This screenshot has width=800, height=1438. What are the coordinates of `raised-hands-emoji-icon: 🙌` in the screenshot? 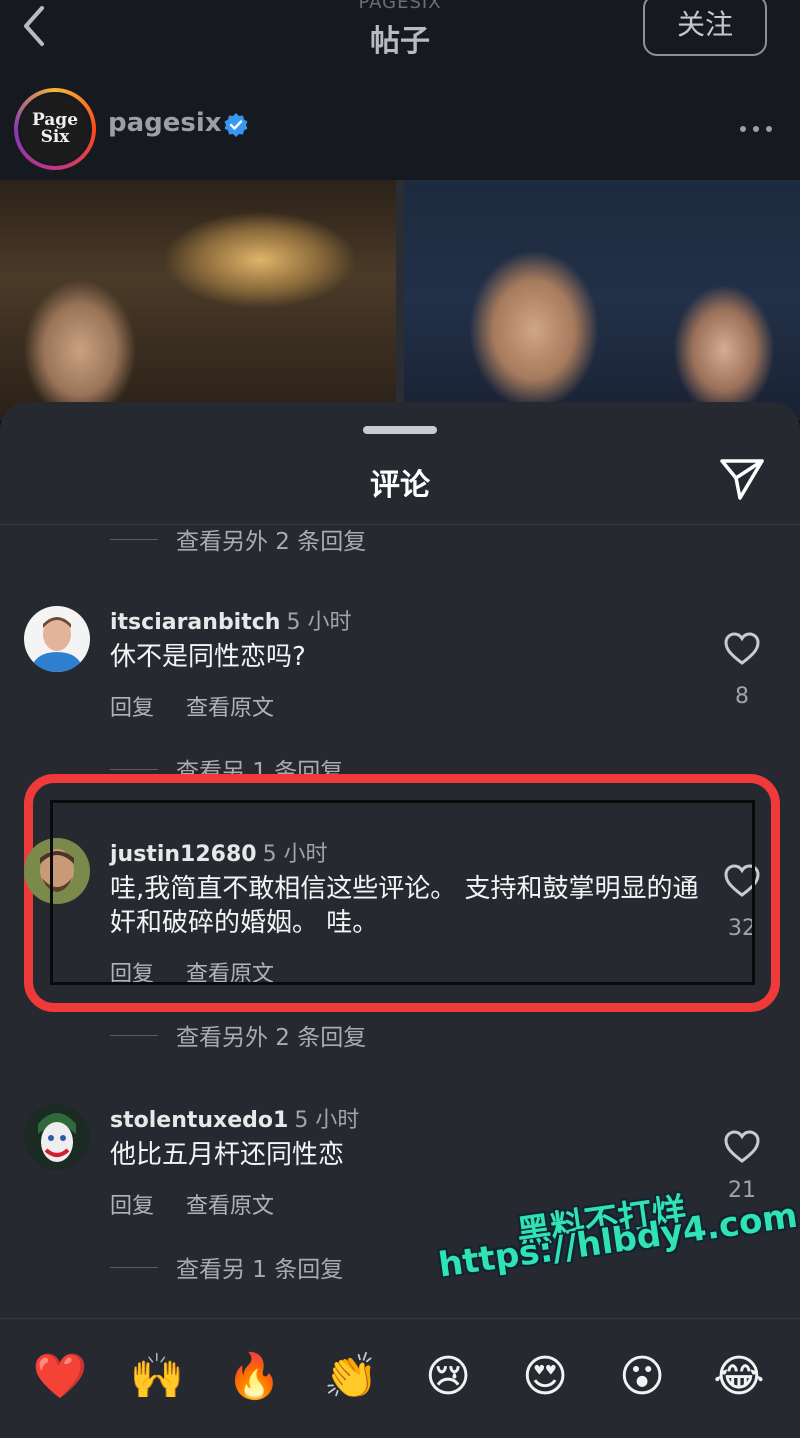 It's located at (157, 1377).